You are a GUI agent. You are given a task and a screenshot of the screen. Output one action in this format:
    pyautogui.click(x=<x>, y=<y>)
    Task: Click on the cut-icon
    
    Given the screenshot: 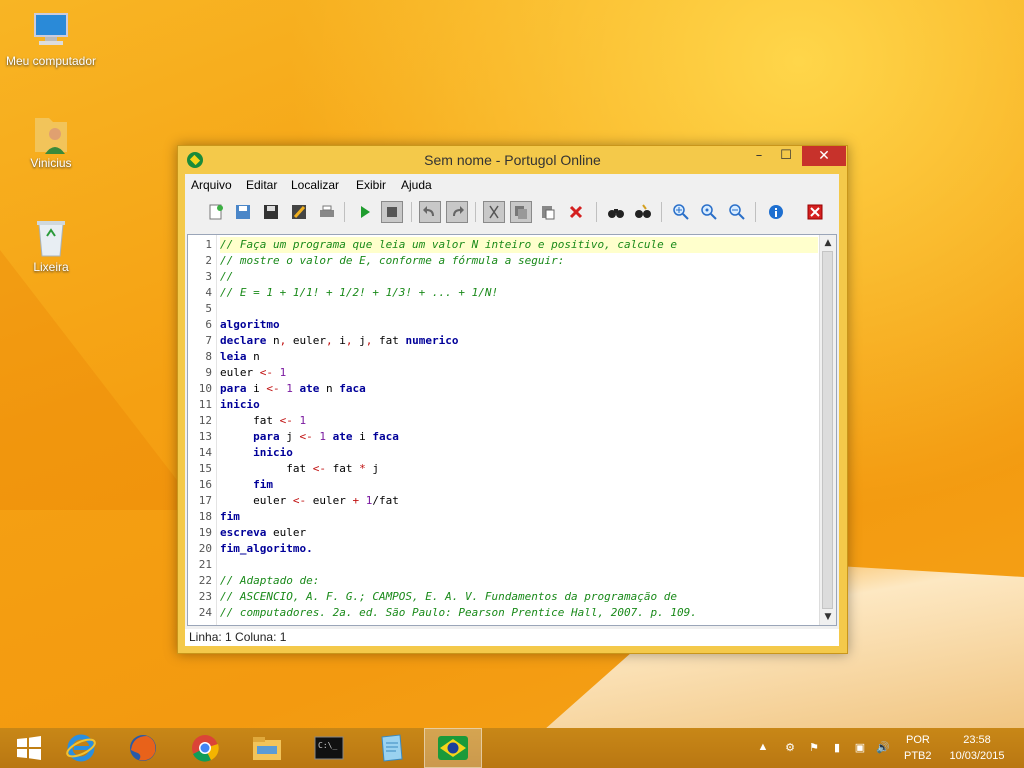 What is the action you would take?
    pyautogui.click(x=494, y=212)
    